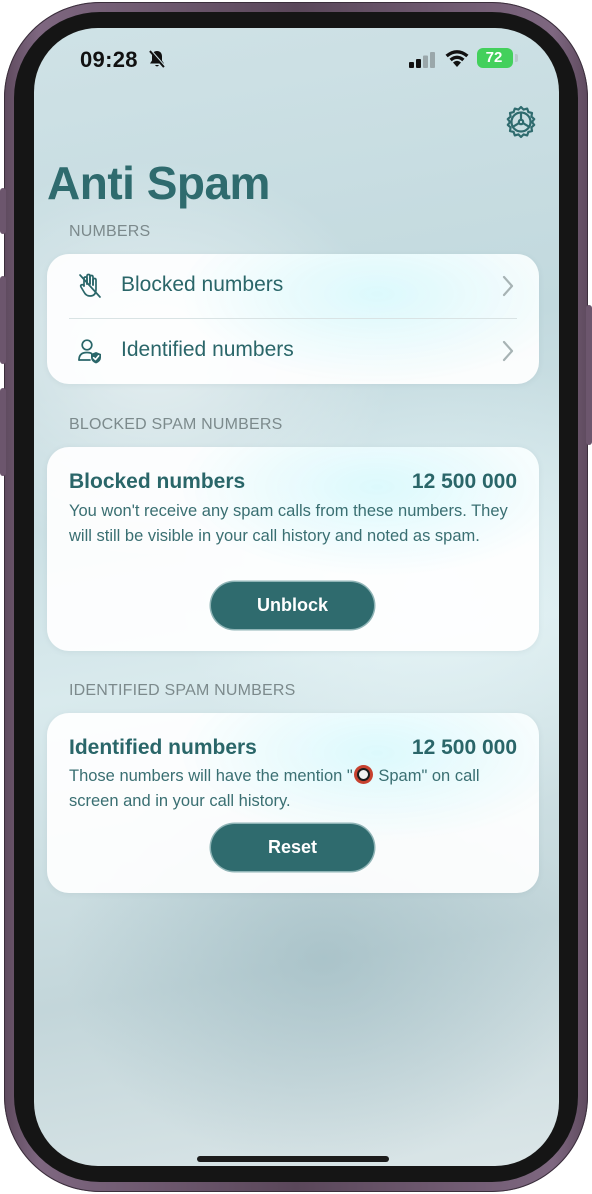 The image size is (592, 1194). Describe the element at coordinates (457, 58) in the screenshot. I see `wifi-icon` at that location.